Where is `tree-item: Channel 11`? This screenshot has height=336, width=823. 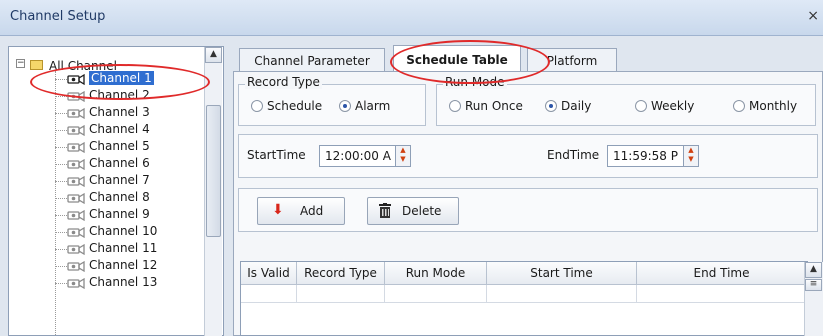 tree-item: Channel 11 is located at coordinates (107, 249).